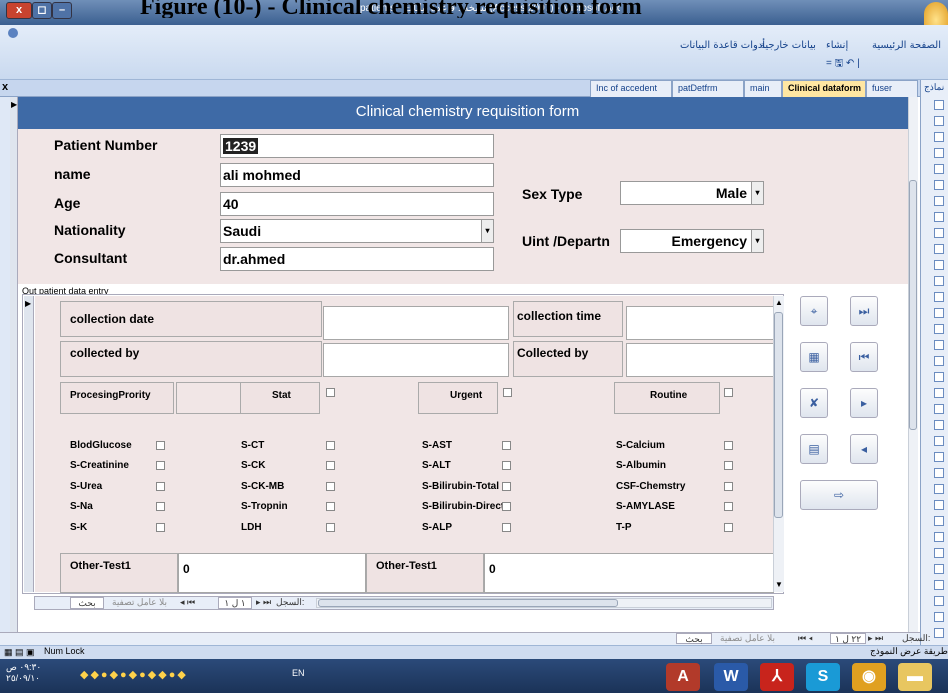 The width and height of the screenshot is (948, 693). Describe the element at coordinates (235, 603) in the screenshot. I see `subform-record-counter: ١ ل ١` at that location.